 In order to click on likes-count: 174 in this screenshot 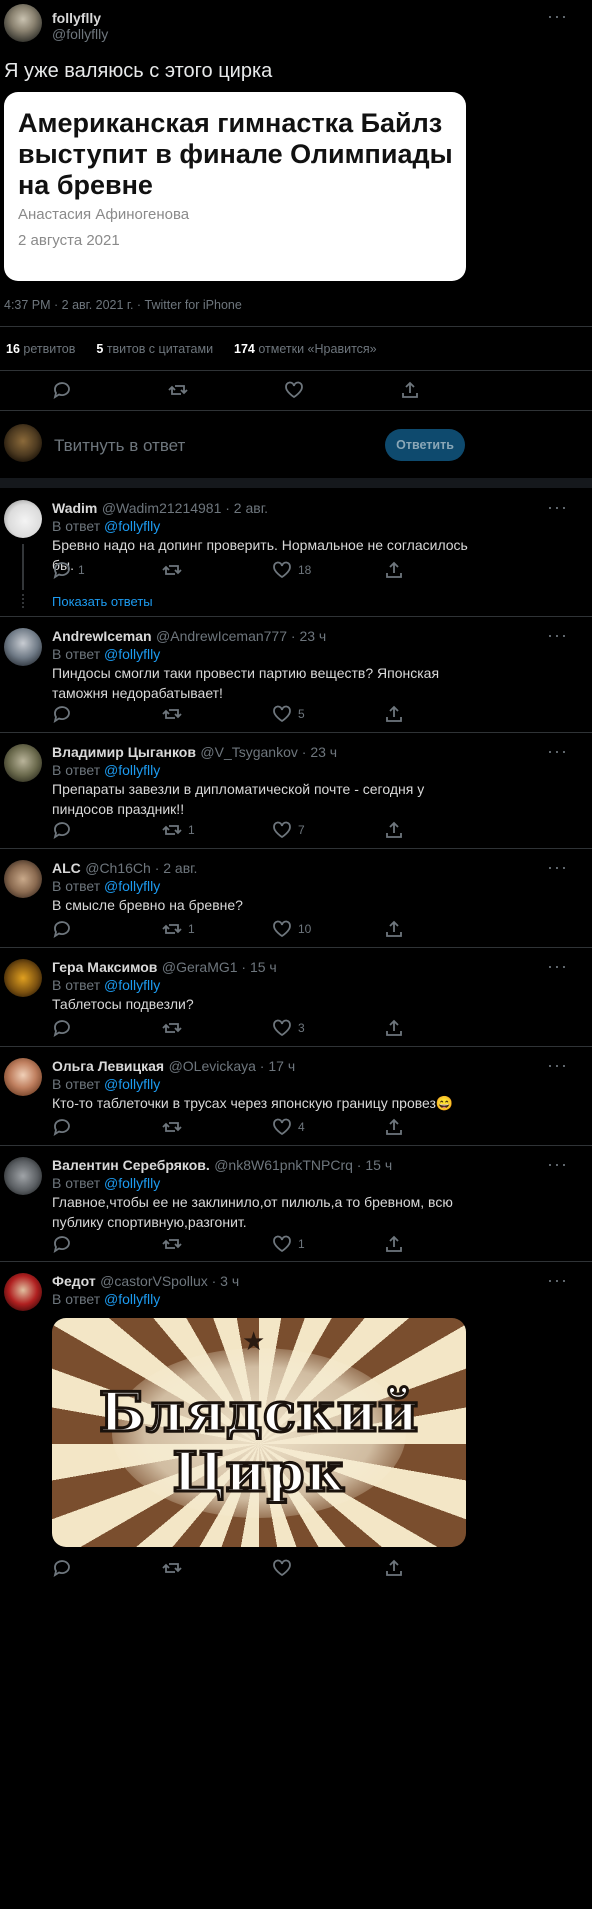, I will do `click(244, 349)`.